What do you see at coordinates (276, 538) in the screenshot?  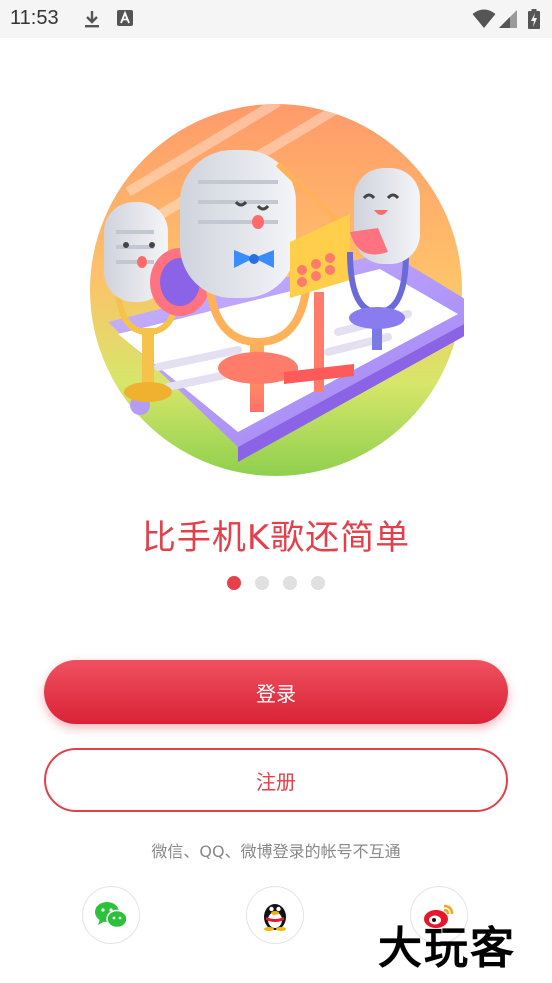 I see `tagline: 比手机K歌还简单` at bounding box center [276, 538].